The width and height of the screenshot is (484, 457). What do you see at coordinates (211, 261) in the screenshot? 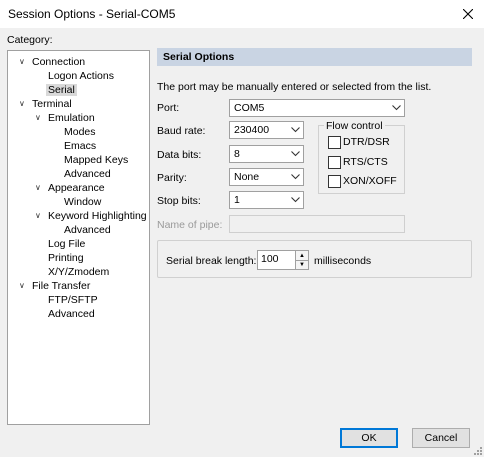
I see `break-length-label: Serial break length:` at bounding box center [211, 261].